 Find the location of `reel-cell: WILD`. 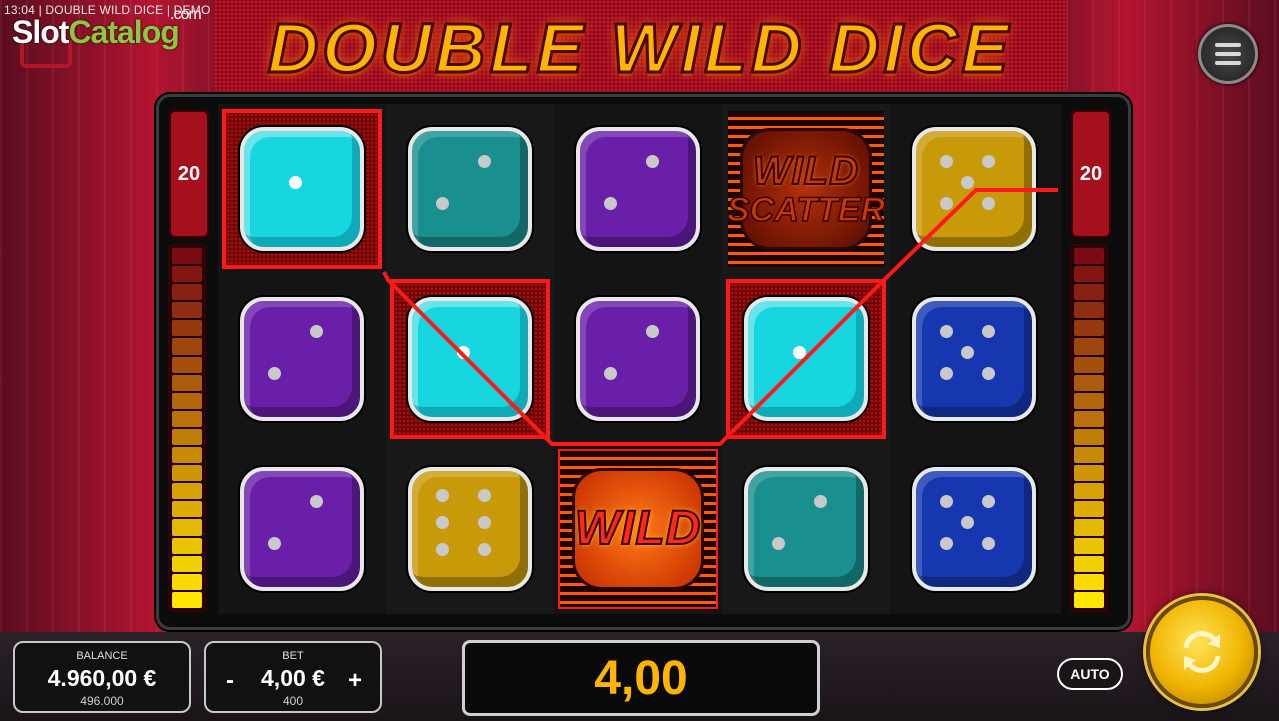

reel-cell: WILD is located at coordinates (638, 529).